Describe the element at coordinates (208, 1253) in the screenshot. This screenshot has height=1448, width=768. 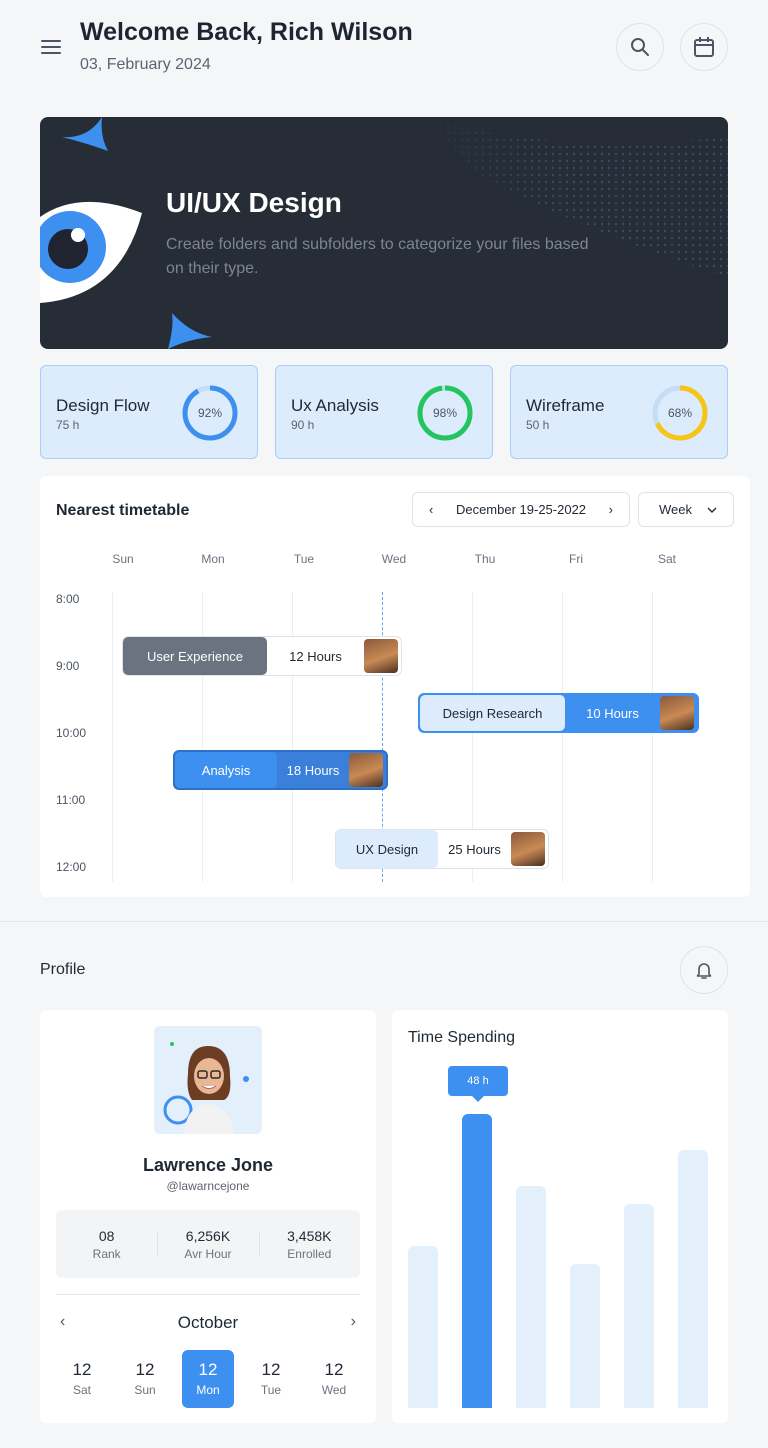
I see `stat-label: Avr Hour` at that location.